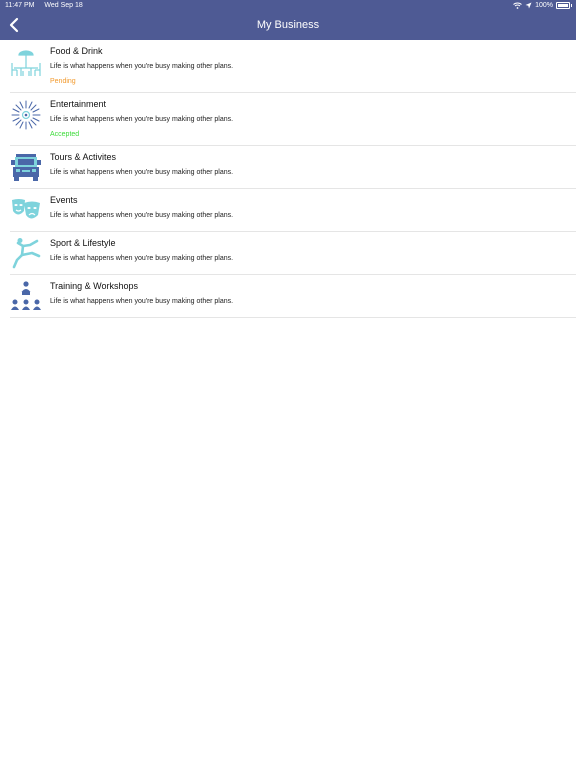  What do you see at coordinates (78, 104) in the screenshot?
I see `item-title: Entertainment` at bounding box center [78, 104].